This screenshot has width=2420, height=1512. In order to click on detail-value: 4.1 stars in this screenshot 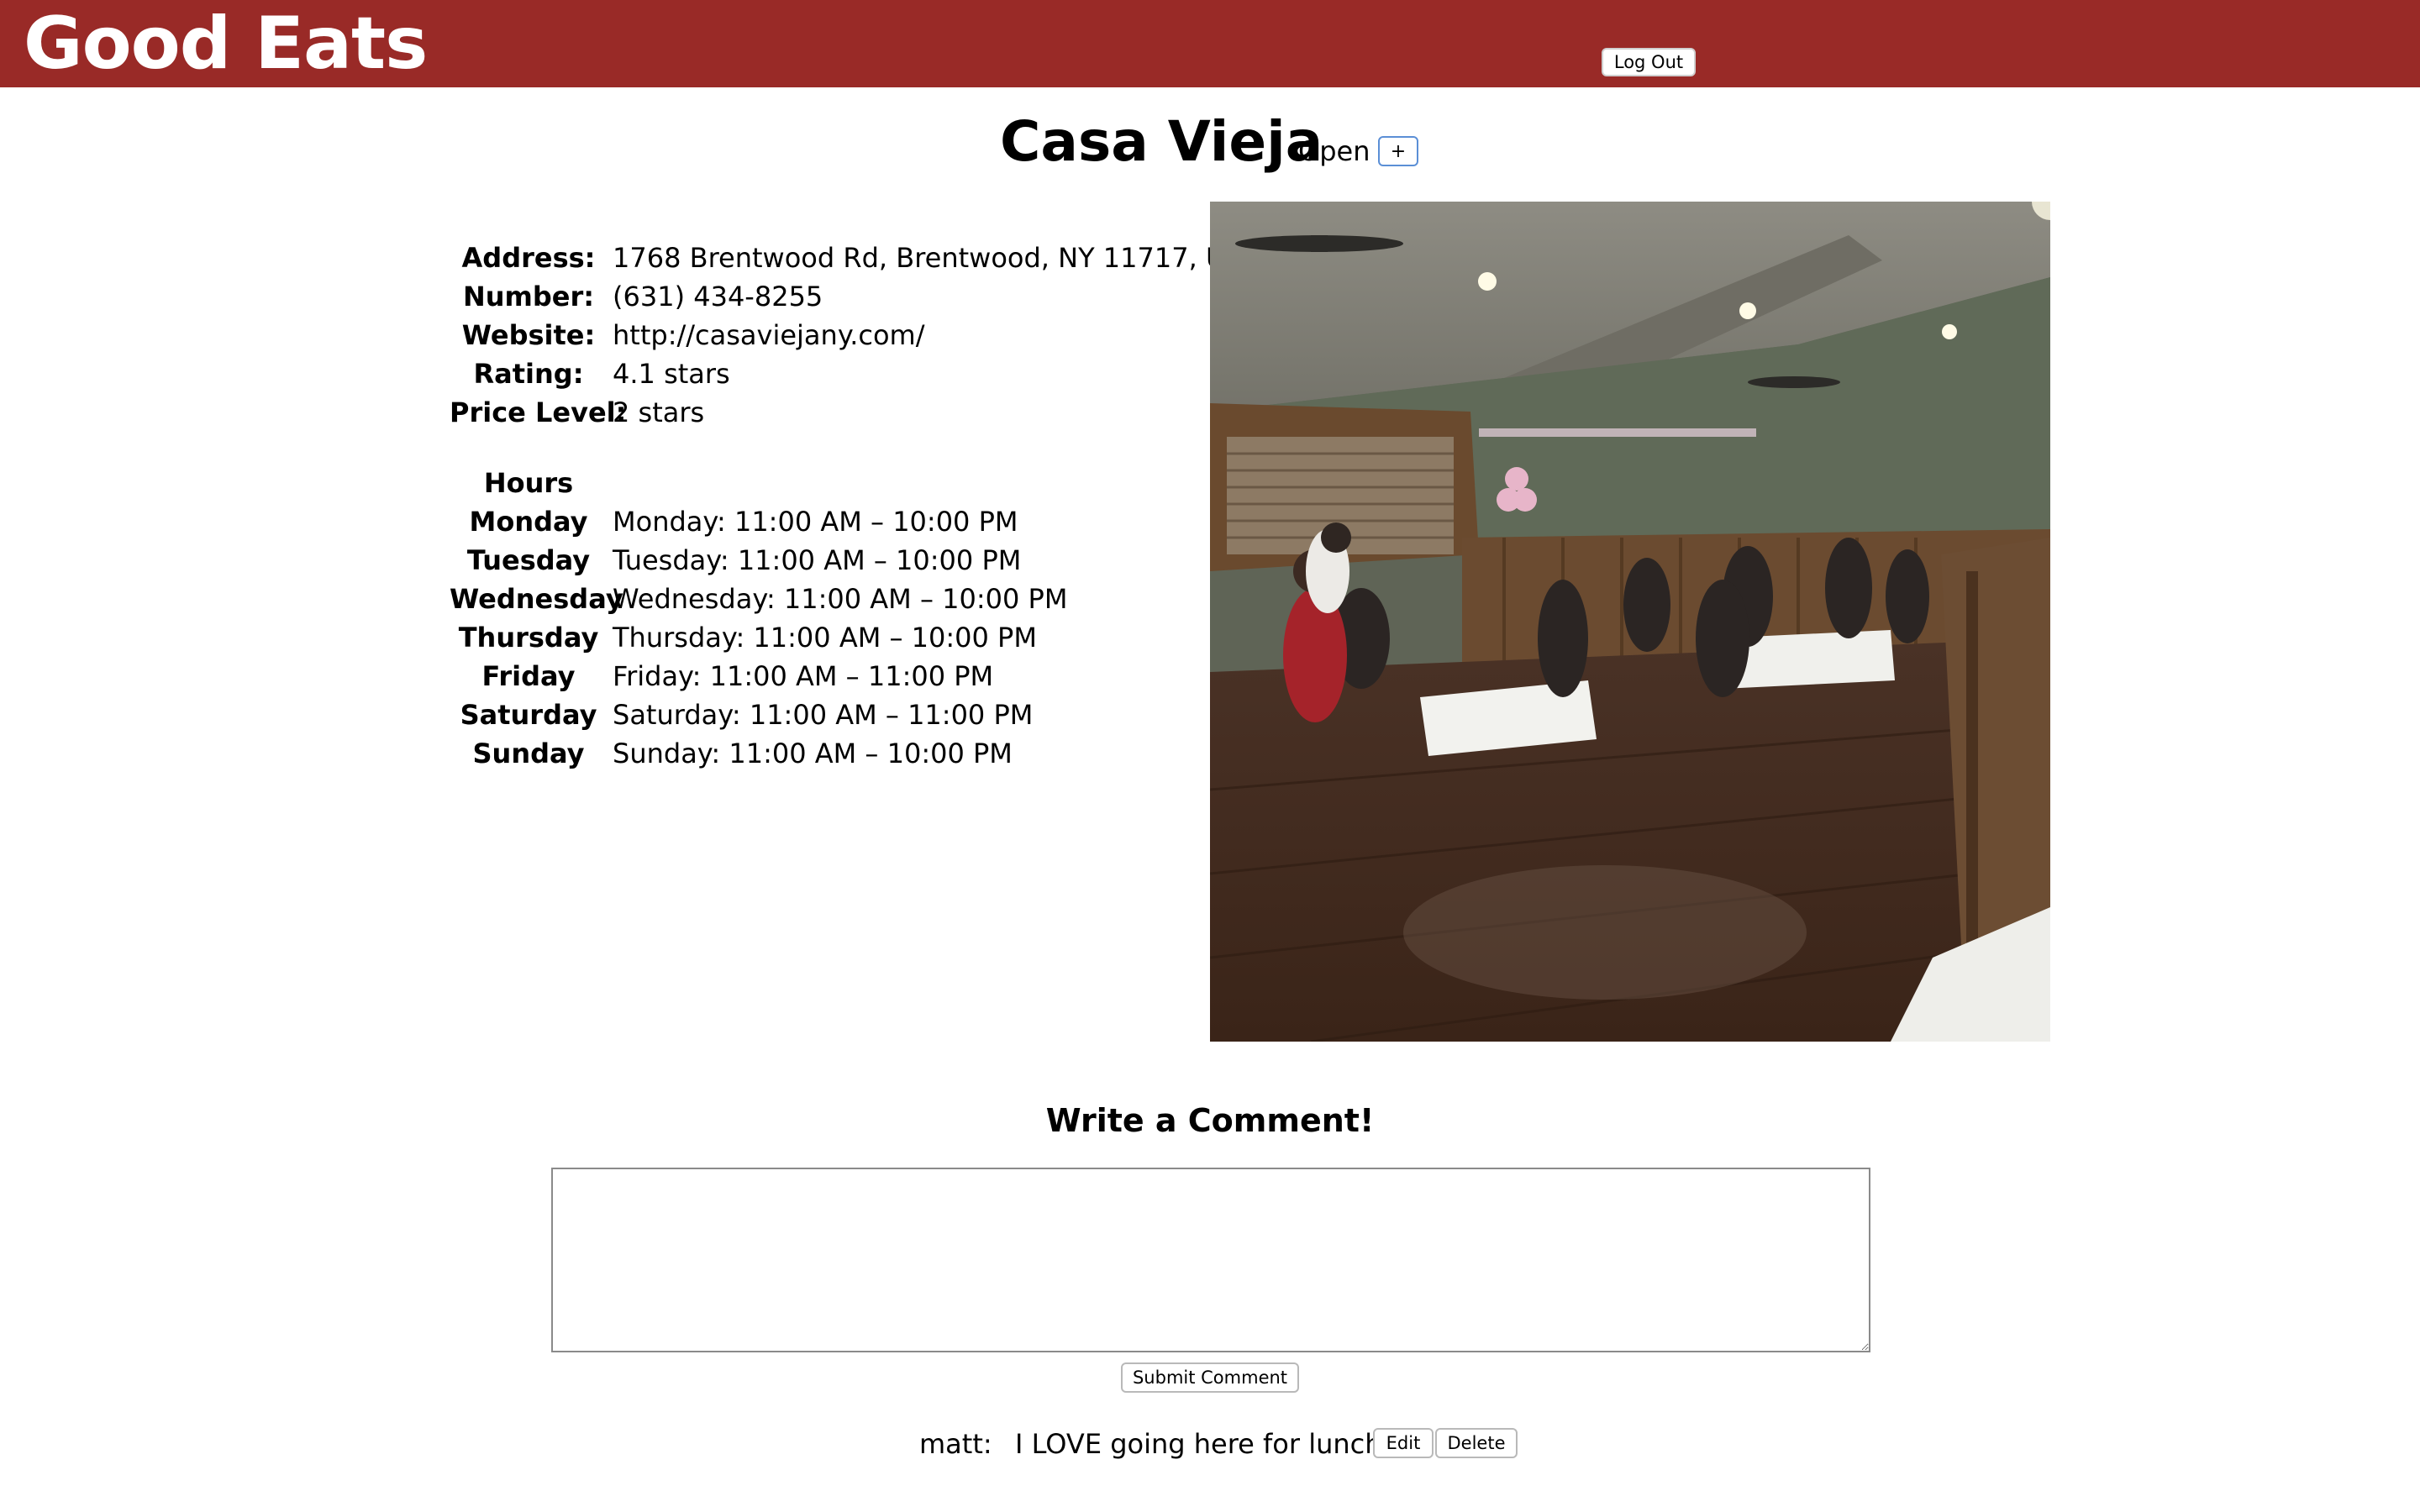, I will do `click(672, 374)`.